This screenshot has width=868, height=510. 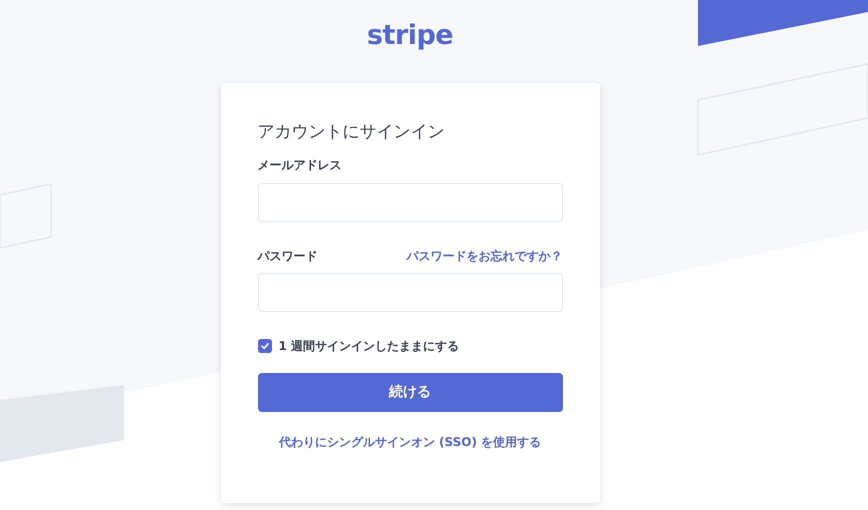 What do you see at coordinates (484, 256) in the screenshot?
I see `forgot-password-link: パスワードをお忘れですか？` at bounding box center [484, 256].